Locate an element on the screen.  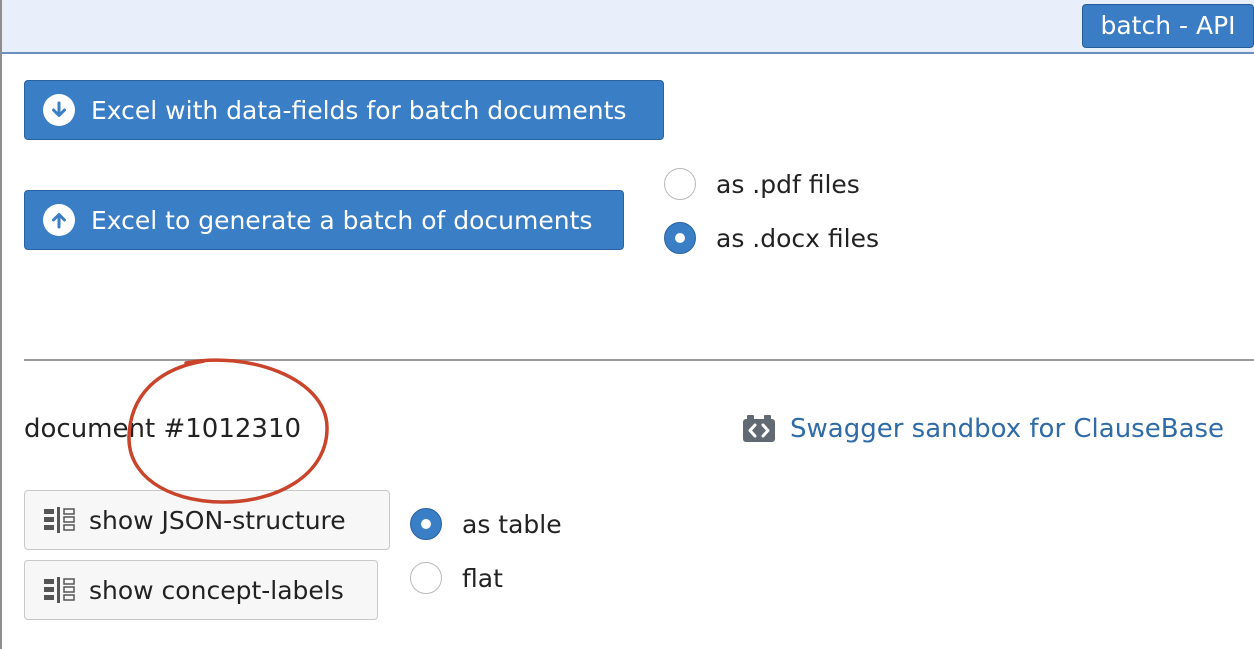
show-json-structure-label: show JSON-structure is located at coordinates (217, 520).